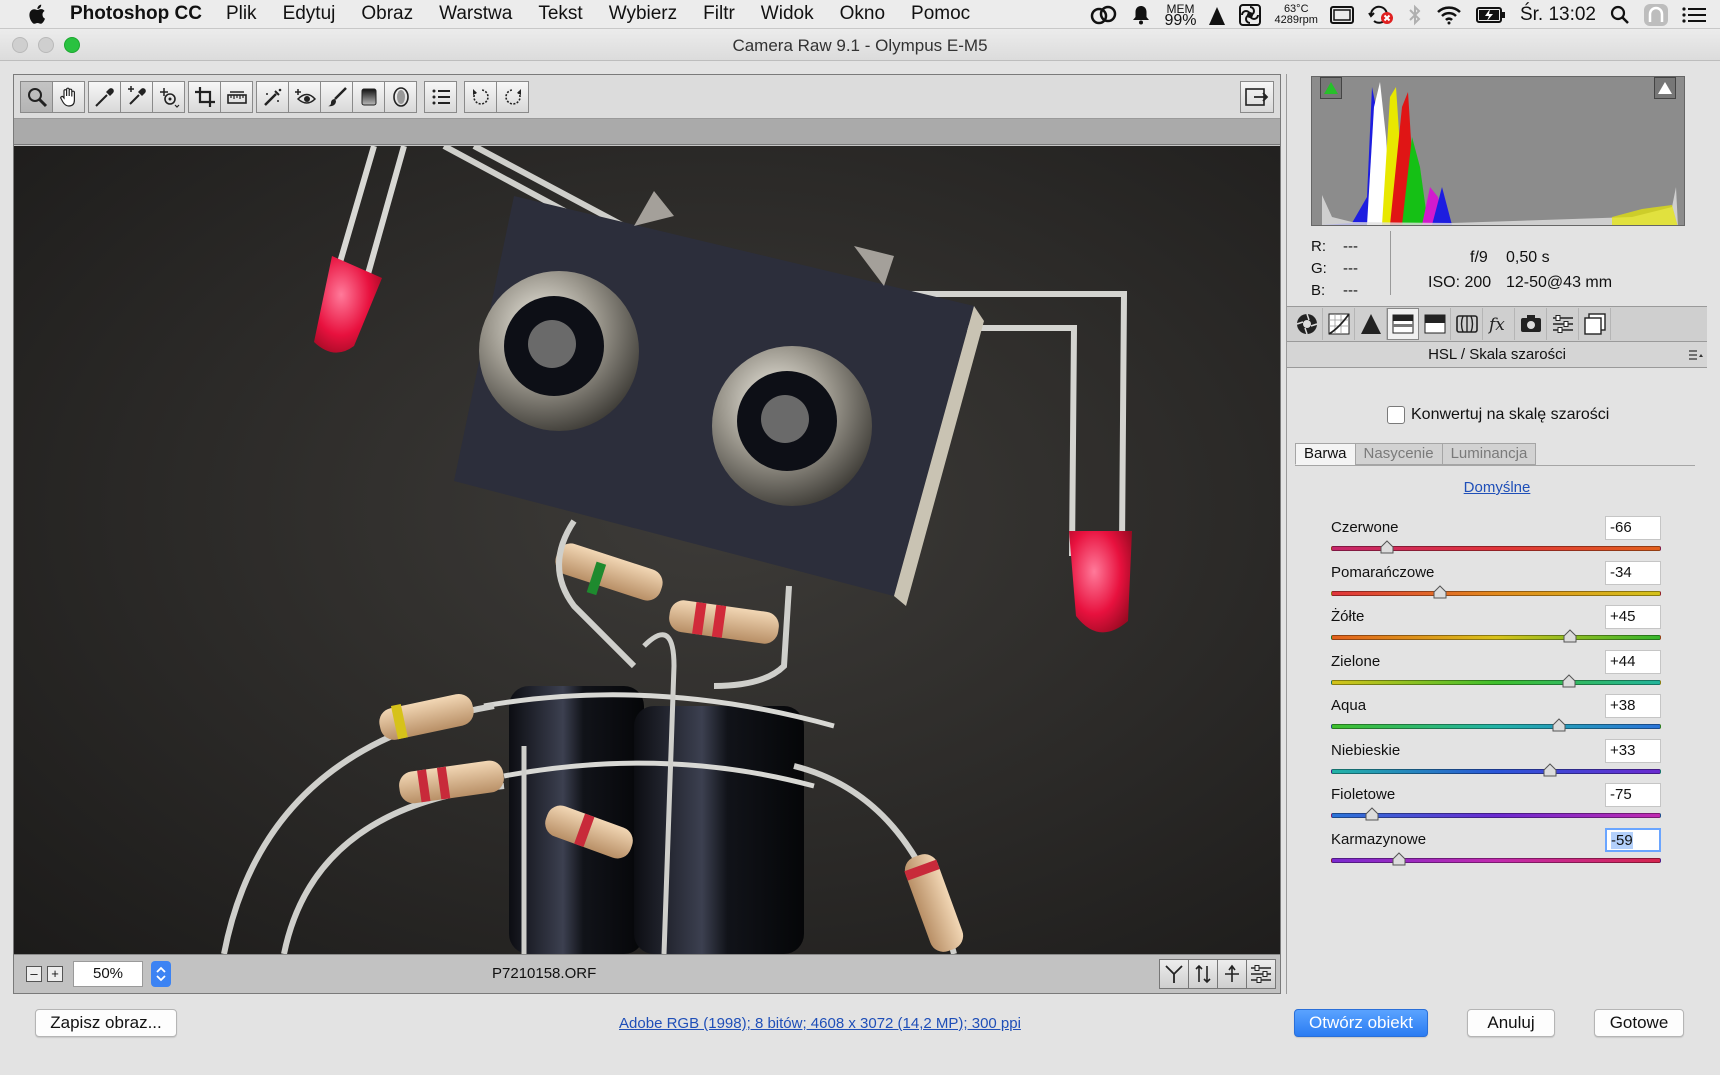 Image resolution: width=1720 pixels, height=1075 pixels. What do you see at coordinates (1696, 355) in the screenshot?
I see `panel-menu-icon` at bounding box center [1696, 355].